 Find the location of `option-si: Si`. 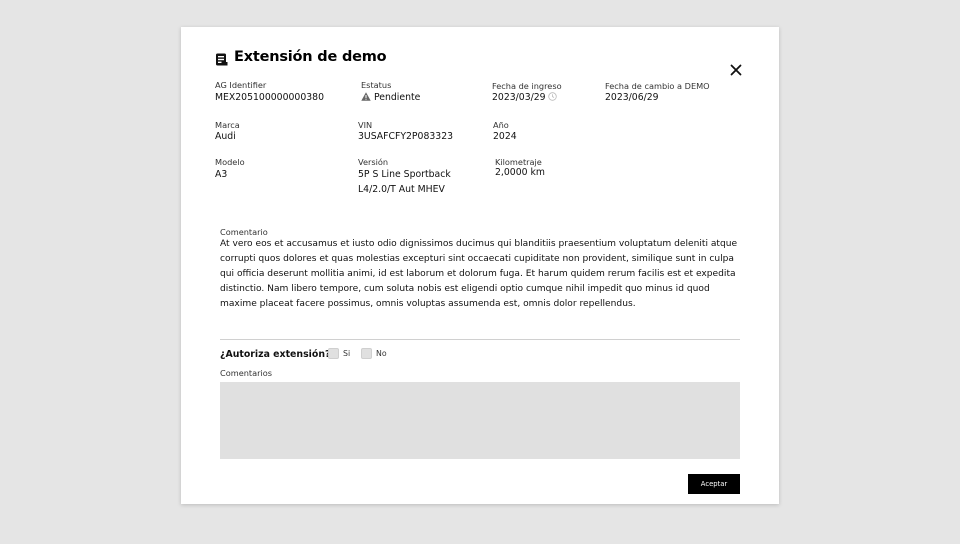

option-si: Si is located at coordinates (339, 353).